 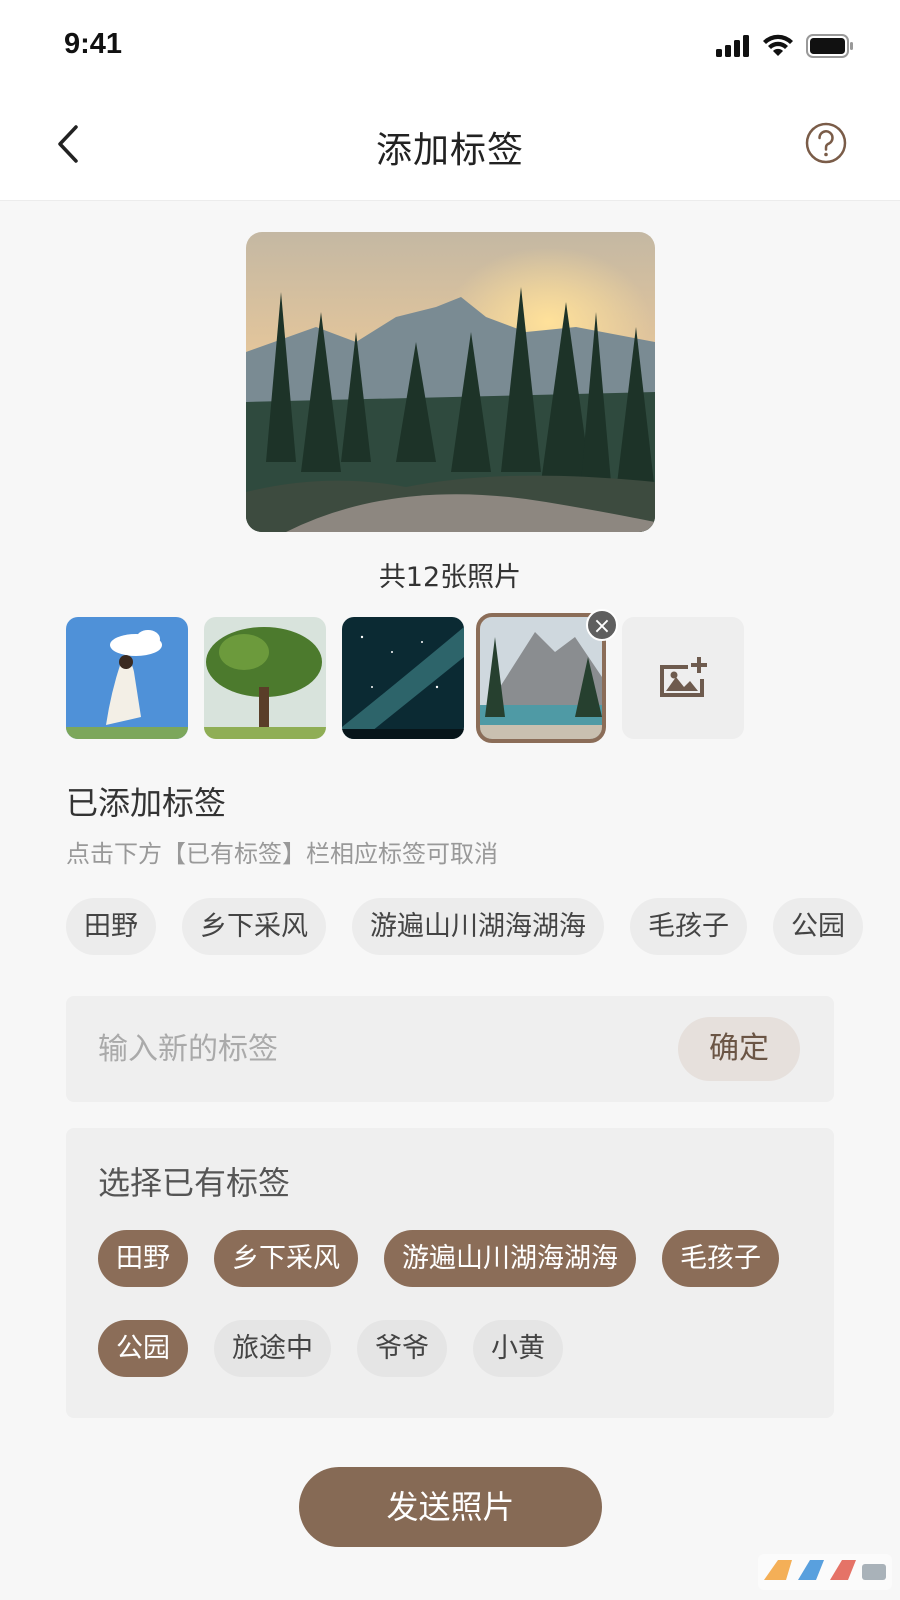 I want to click on existing-tag: 游遍山川湖海湖海, so click(x=510, y=1258).